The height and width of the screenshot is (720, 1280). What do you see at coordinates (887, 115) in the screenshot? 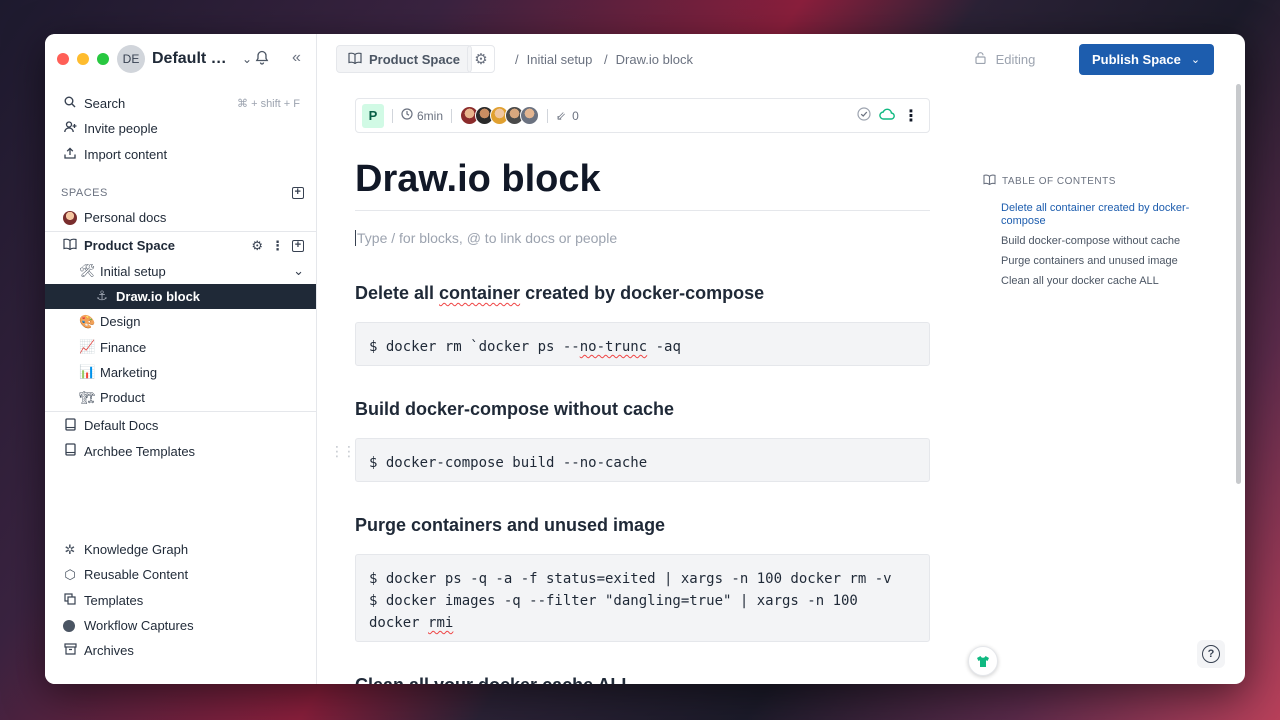
I see `cloud-icon` at bounding box center [887, 115].